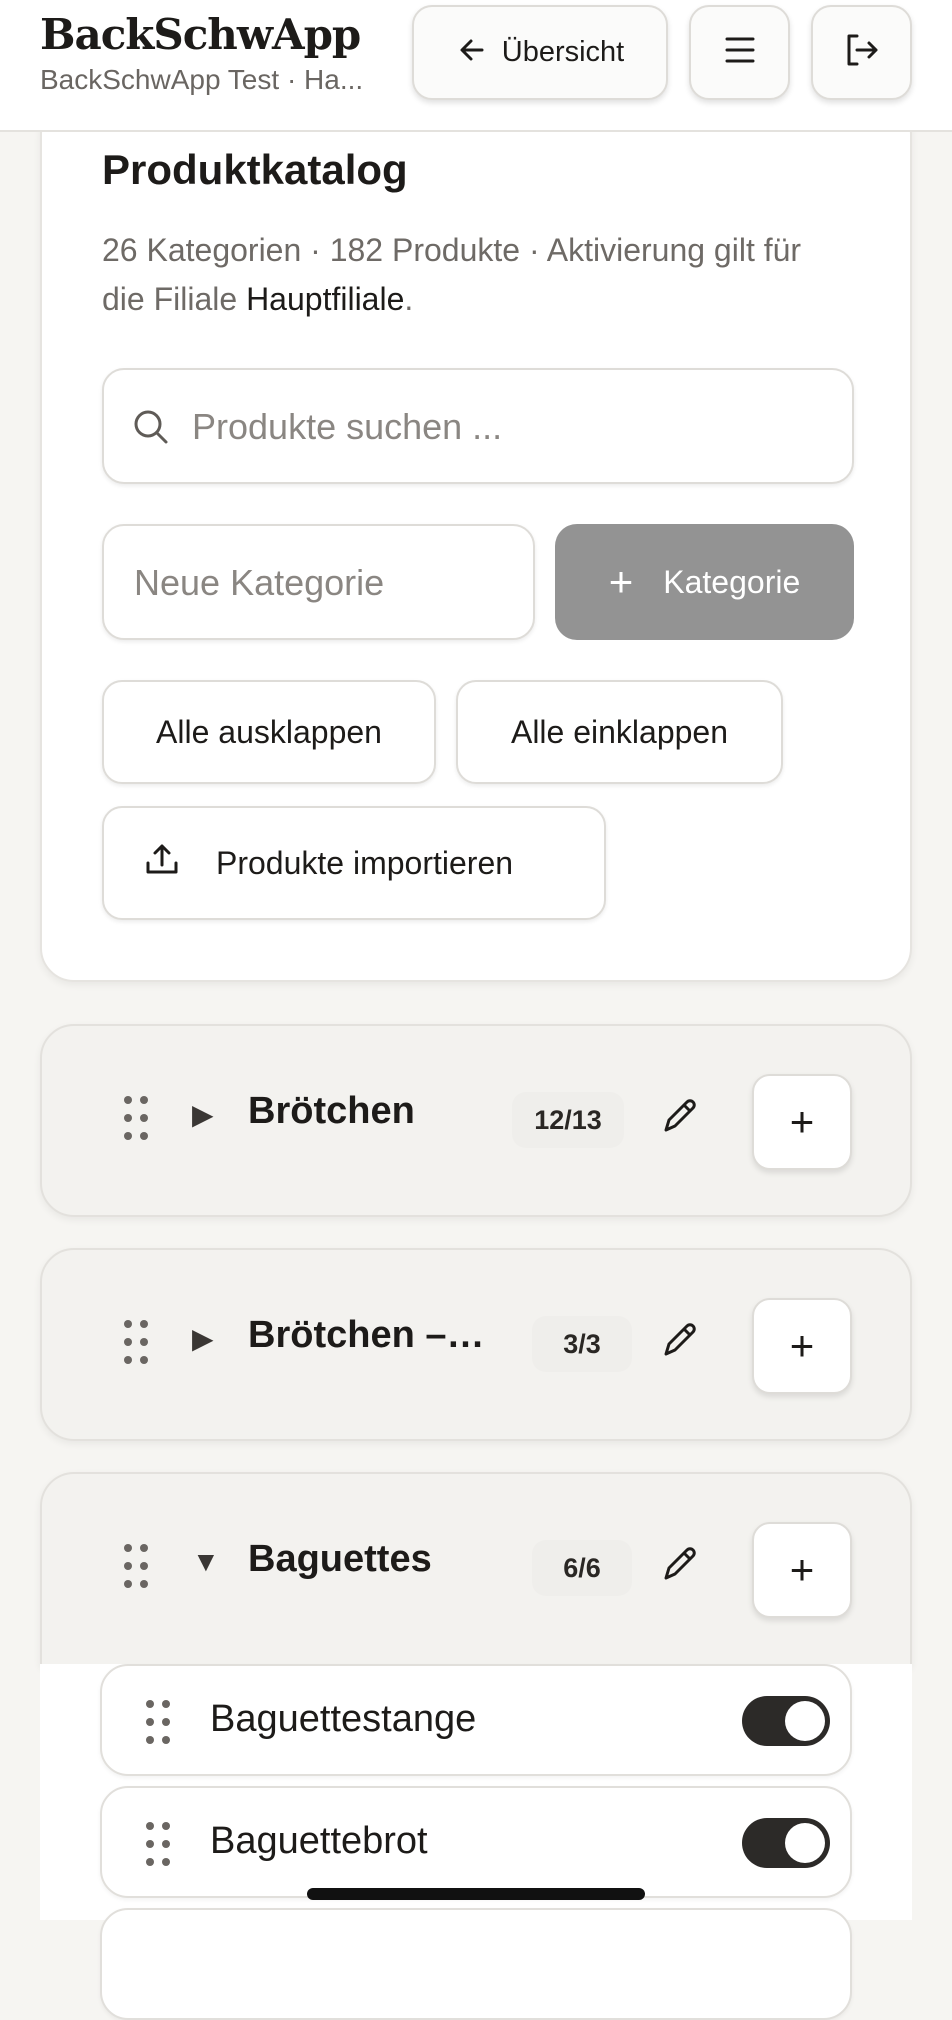  I want to click on category-card: ▼ Baguettes 6/6 +, so click(476, 1569).